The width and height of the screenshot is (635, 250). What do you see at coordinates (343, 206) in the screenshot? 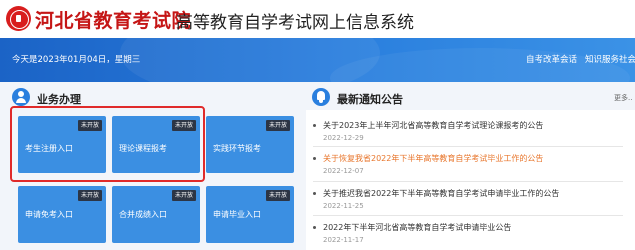
I see `news-date: 2022-11-25` at bounding box center [343, 206].